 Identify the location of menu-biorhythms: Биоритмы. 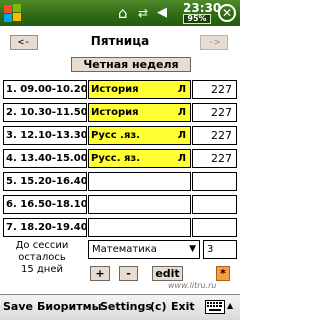
(69, 306).